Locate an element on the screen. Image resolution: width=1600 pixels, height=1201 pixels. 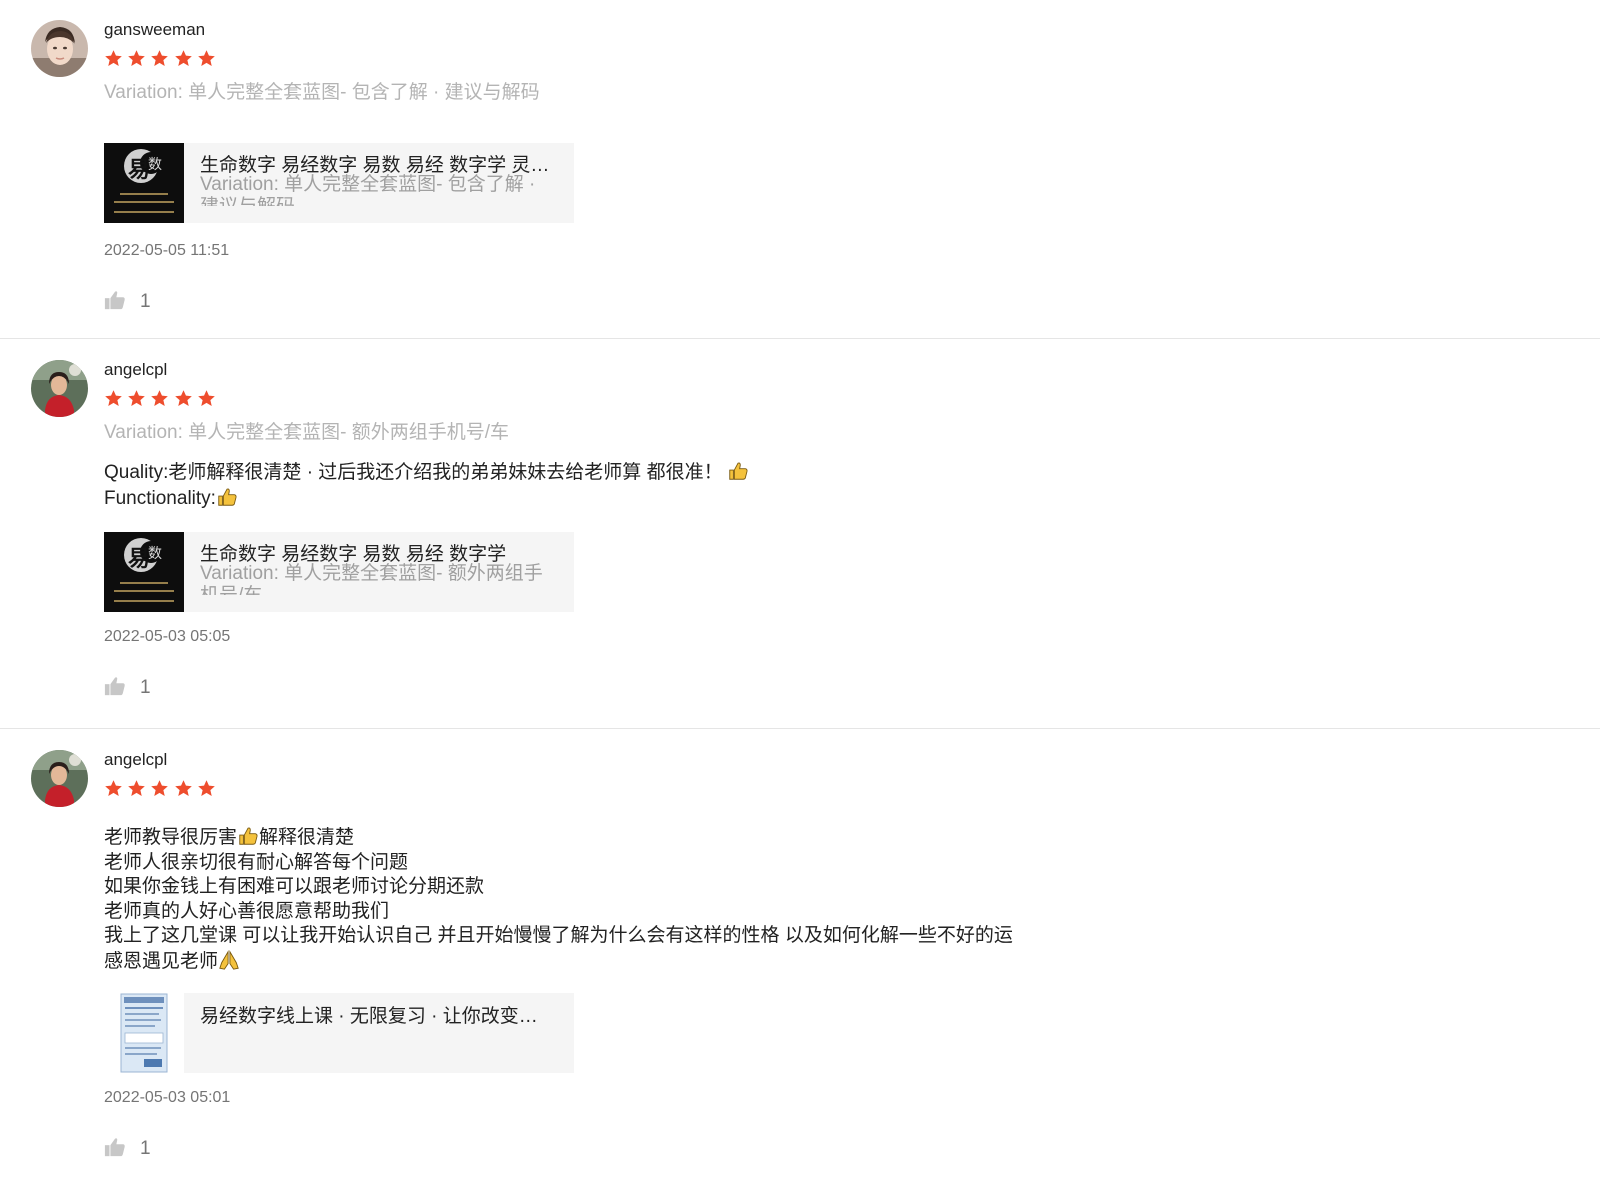
comment-line: 如果你金钱上有困难可以跟老师讨论分期还款 is located at coordinates (294, 886).